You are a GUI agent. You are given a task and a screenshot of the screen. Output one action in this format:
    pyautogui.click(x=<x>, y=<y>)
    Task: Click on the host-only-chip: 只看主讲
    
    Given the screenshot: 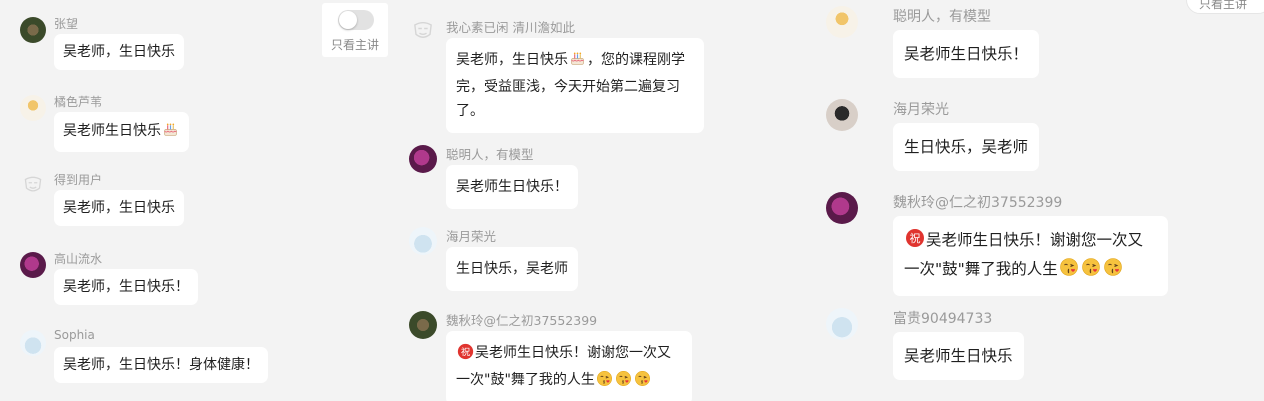 What is the action you would take?
    pyautogui.click(x=1225, y=7)
    